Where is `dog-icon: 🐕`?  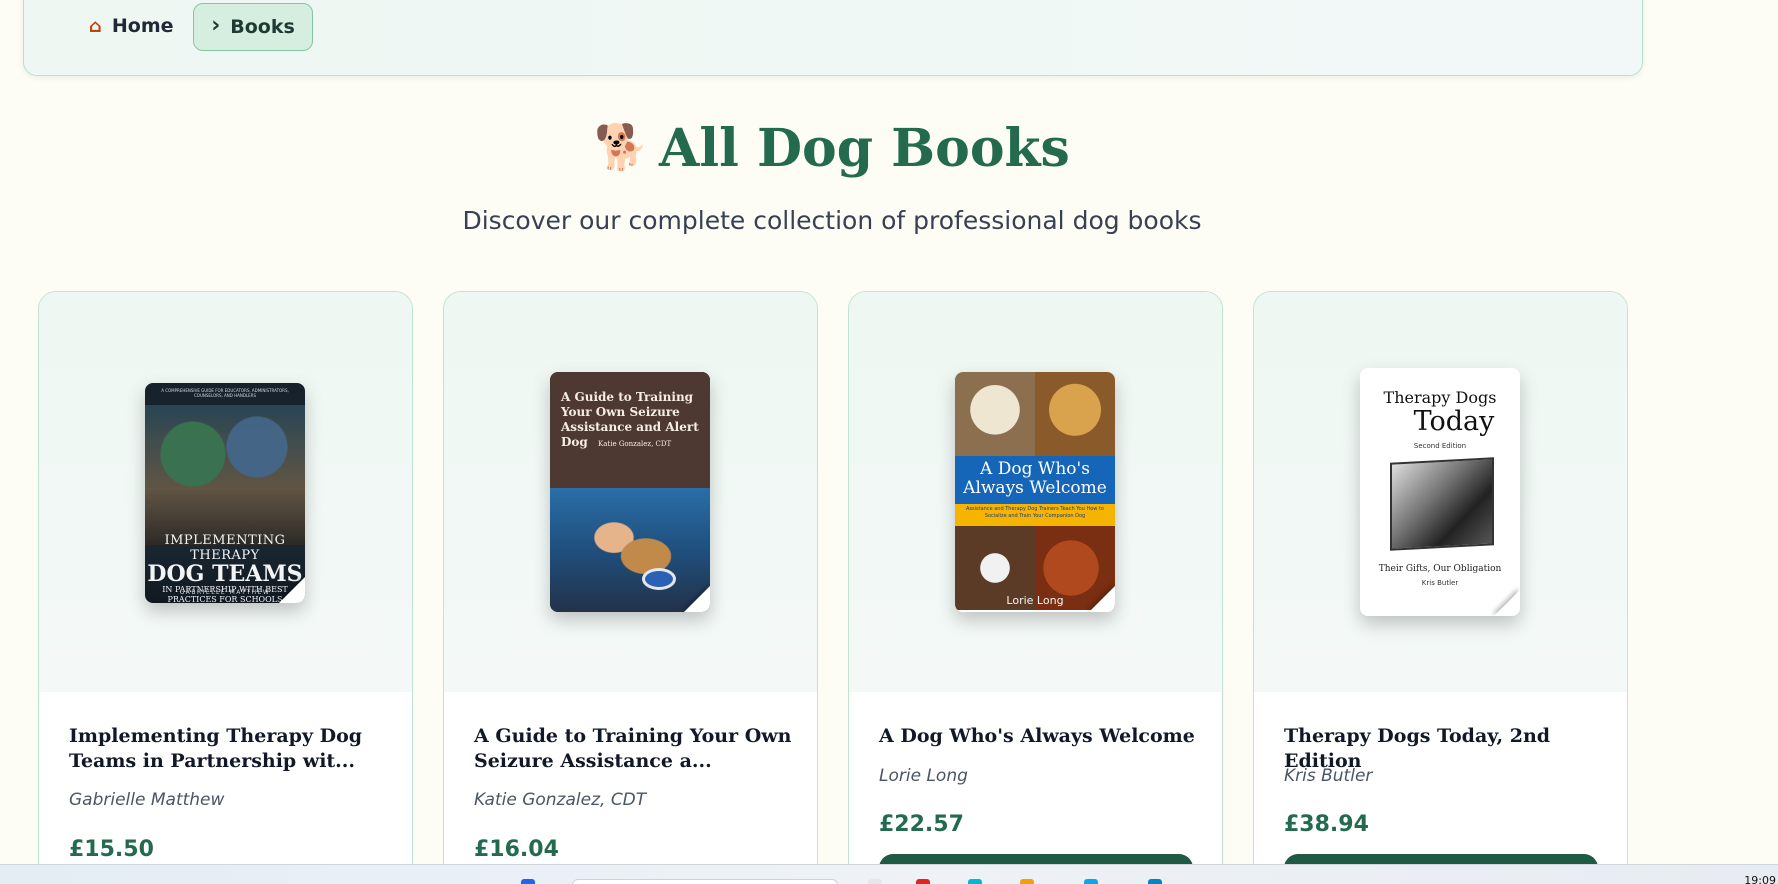 dog-icon: 🐕 is located at coordinates (621, 147).